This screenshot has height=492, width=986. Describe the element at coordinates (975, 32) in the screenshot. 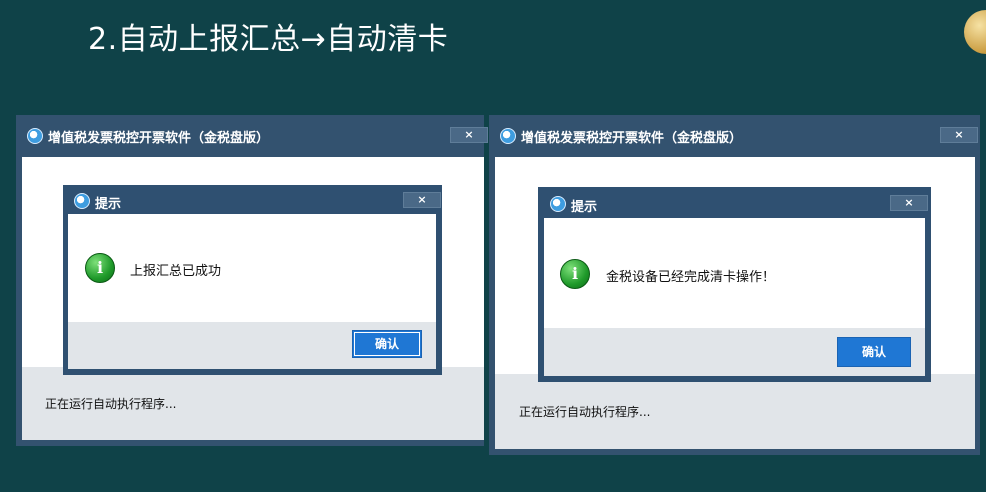

I see `corner-decoration` at that location.